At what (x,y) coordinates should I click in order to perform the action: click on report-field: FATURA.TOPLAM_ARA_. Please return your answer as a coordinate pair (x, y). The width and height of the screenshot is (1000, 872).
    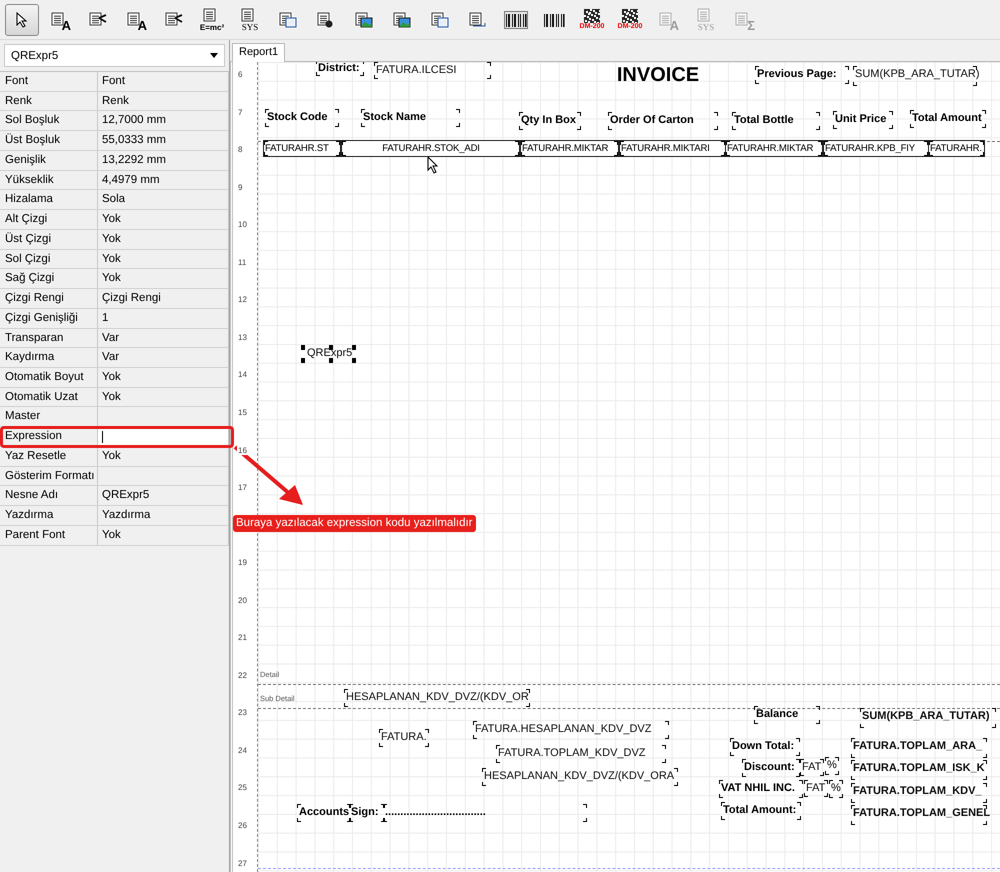
    Looking at the image, I should click on (919, 748).